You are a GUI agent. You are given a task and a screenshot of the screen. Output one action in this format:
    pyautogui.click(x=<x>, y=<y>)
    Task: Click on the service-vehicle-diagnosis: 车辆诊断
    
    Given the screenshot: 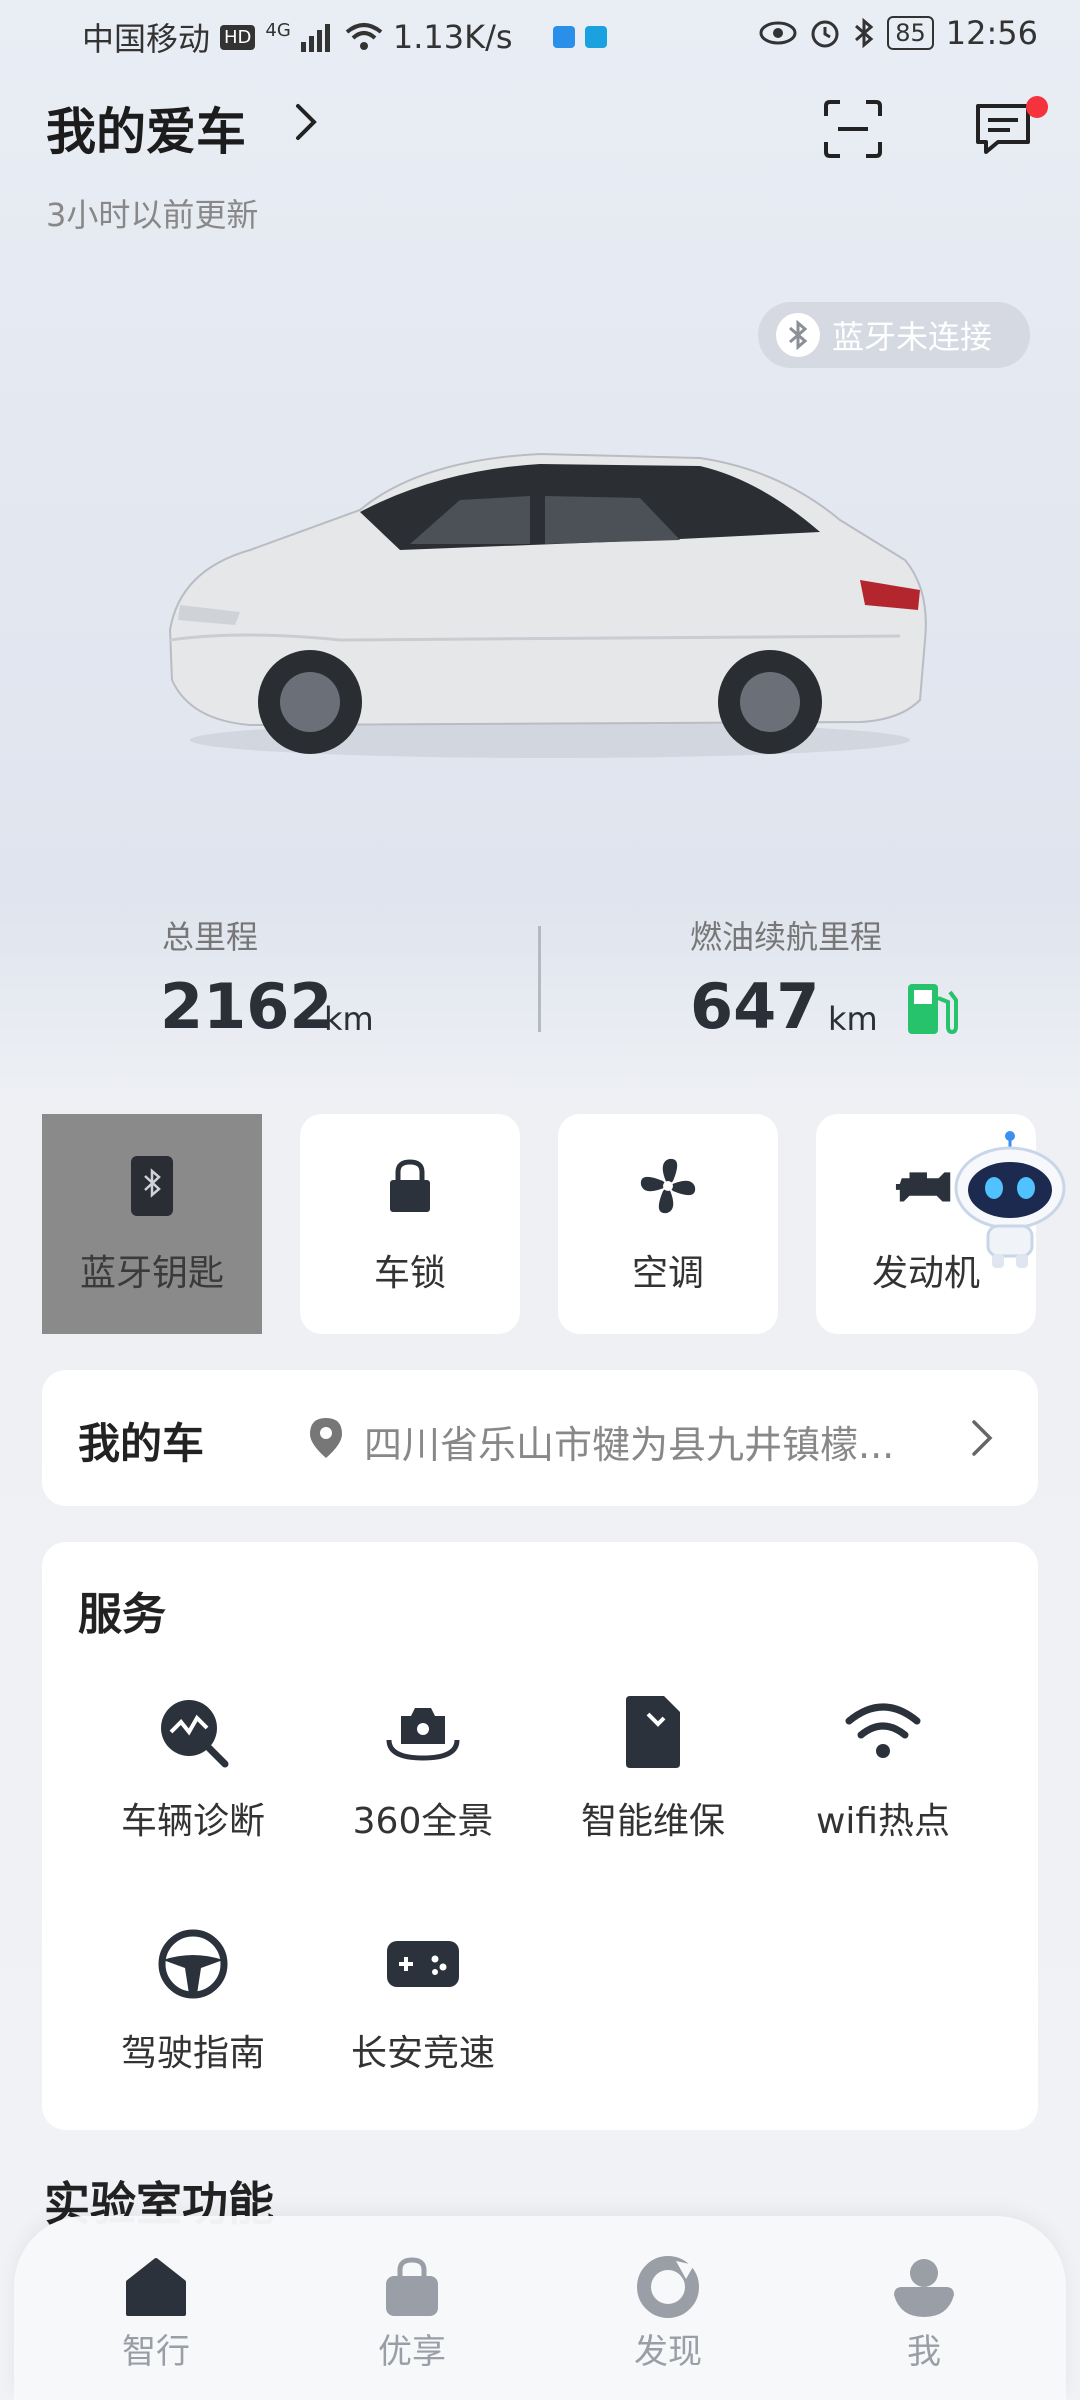 What is the action you would take?
    pyautogui.click(x=193, y=1768)
    